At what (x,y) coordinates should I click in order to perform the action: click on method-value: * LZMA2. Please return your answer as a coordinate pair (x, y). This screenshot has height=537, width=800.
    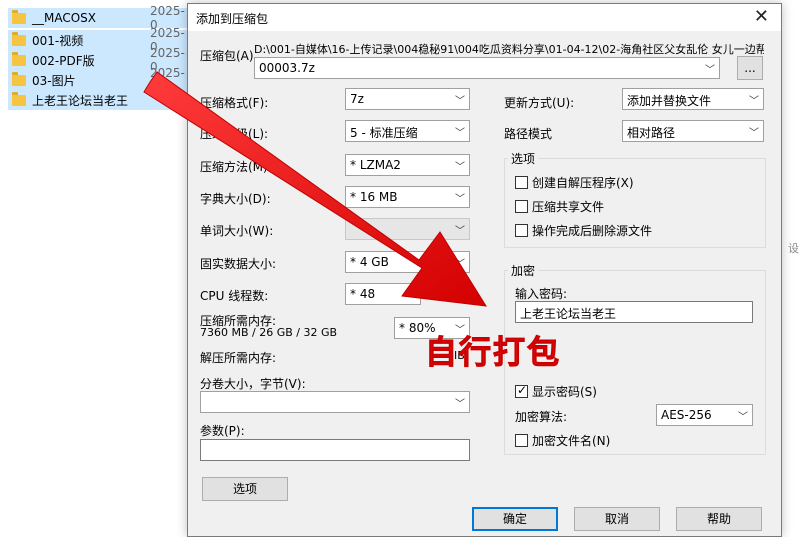
    Looking at the image, I should click on (375, 165).